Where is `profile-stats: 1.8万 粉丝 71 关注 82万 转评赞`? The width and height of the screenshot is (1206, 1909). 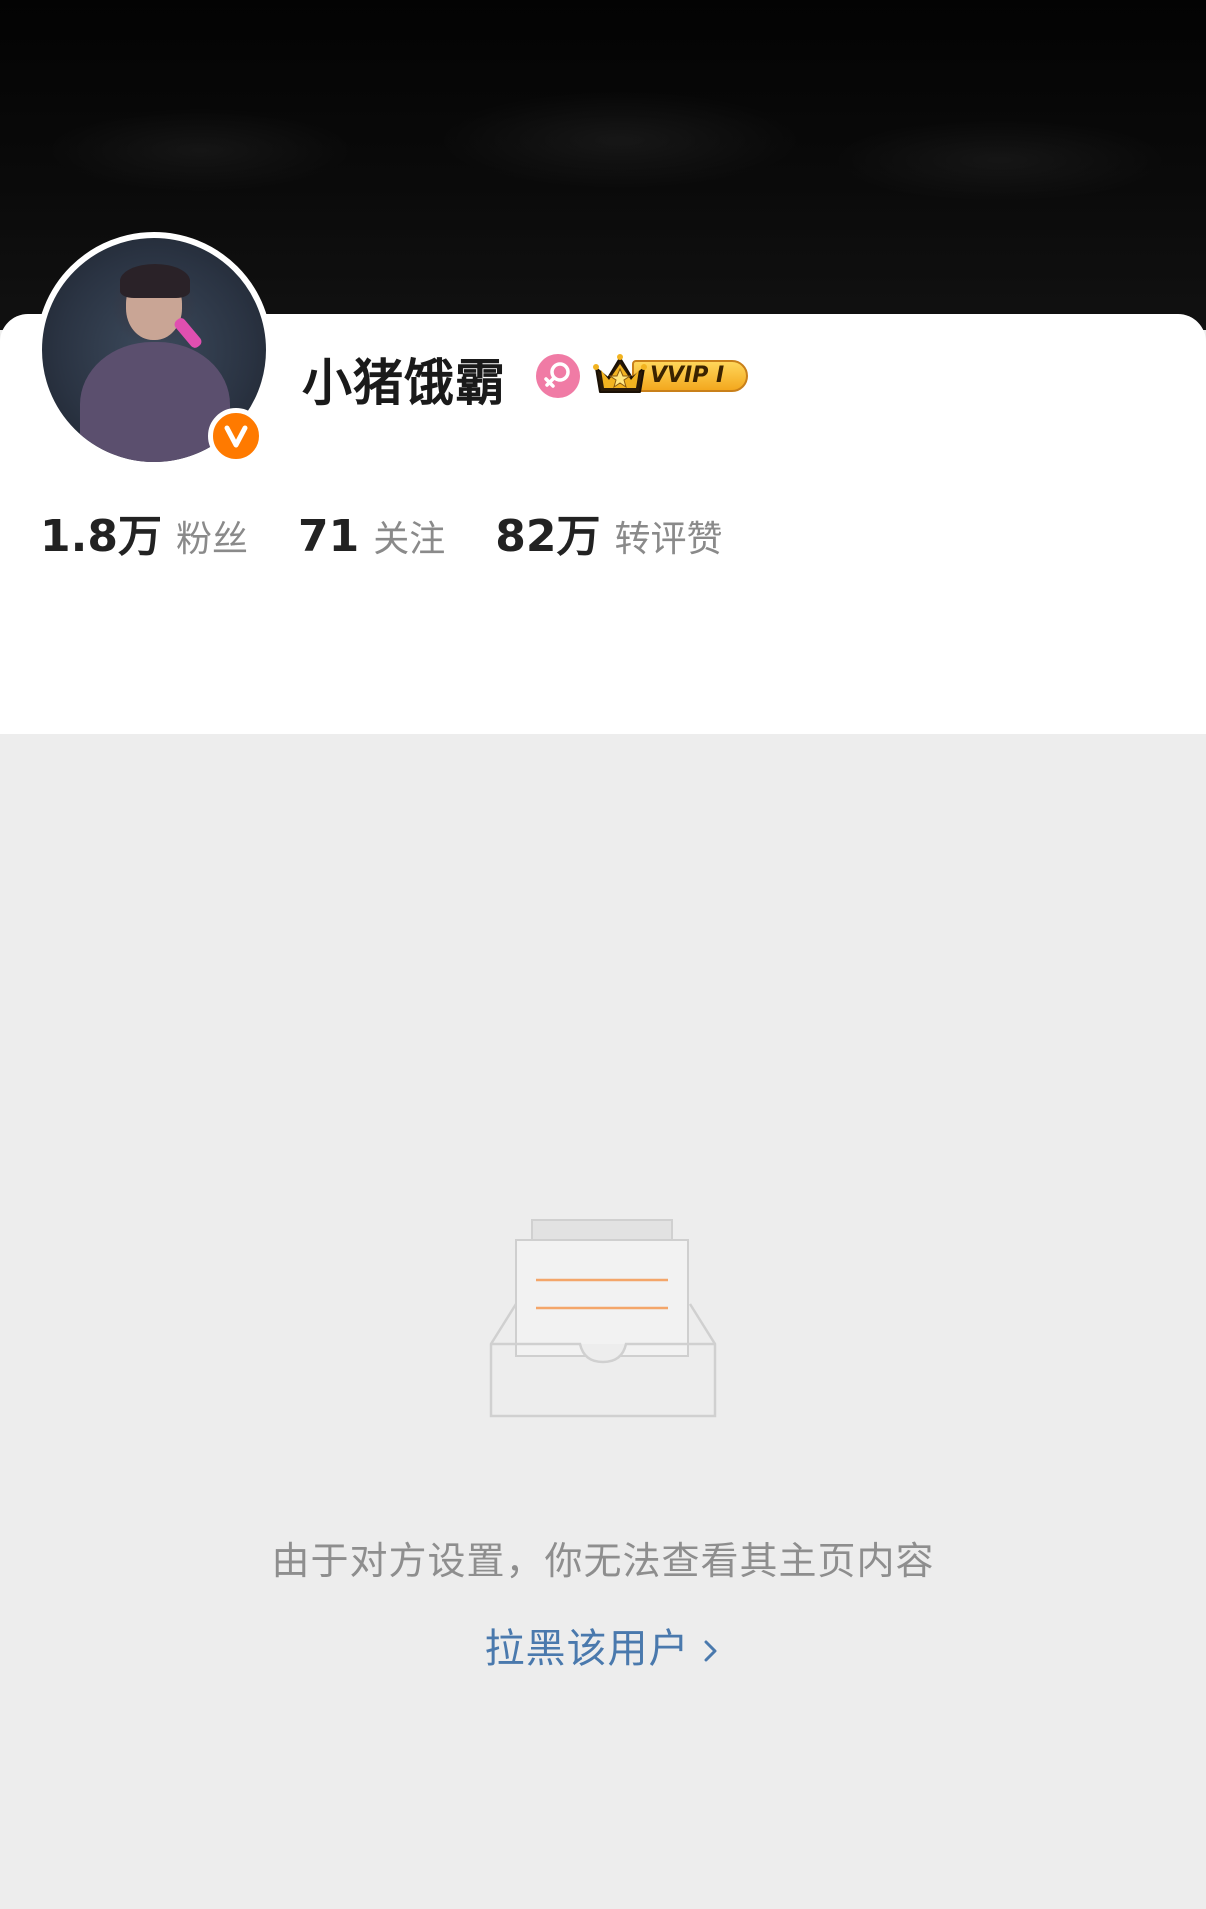 profile-stats: 1.8万 粉丝 71 关注 82万 转评赞 is located at coordinates (406, 531).